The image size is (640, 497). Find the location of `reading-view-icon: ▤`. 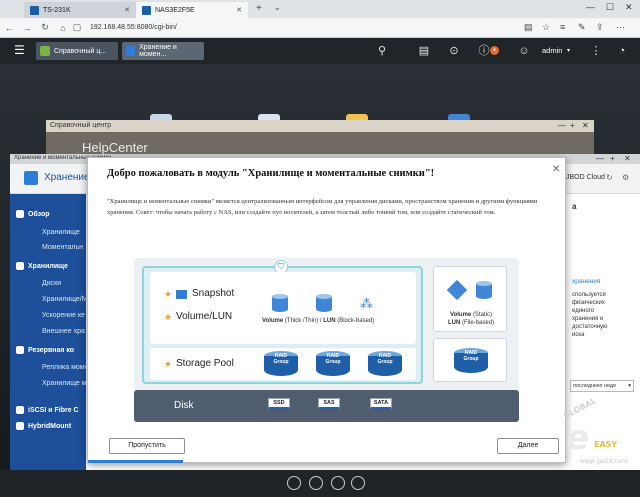

reading-view-icon: ▤ is located at coordinates (528, 27).